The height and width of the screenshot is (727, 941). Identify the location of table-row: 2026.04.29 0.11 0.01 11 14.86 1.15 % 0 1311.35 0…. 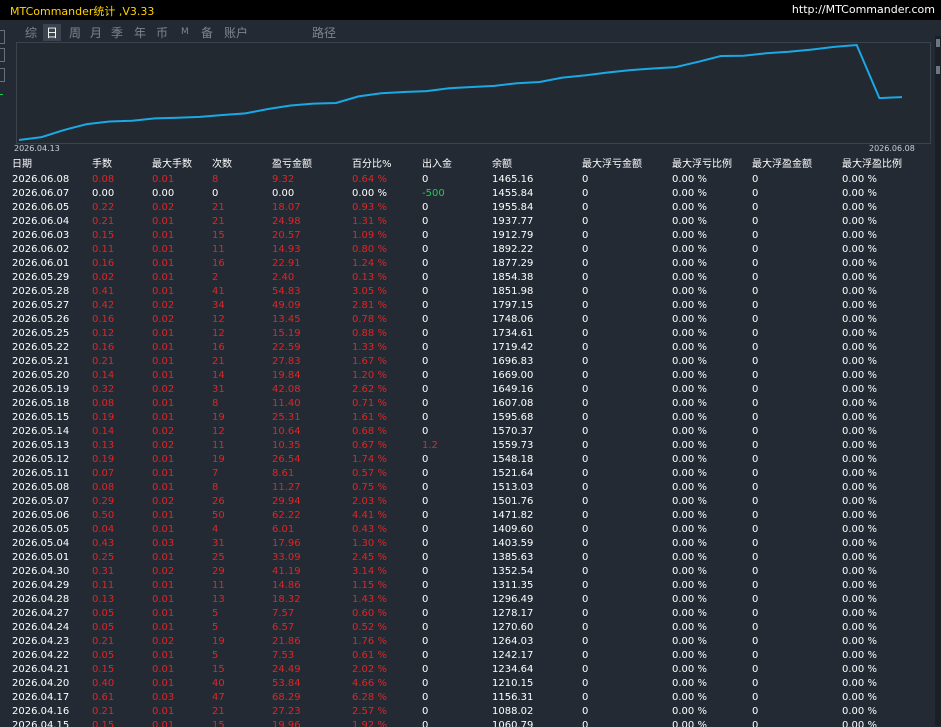
(467, 586).